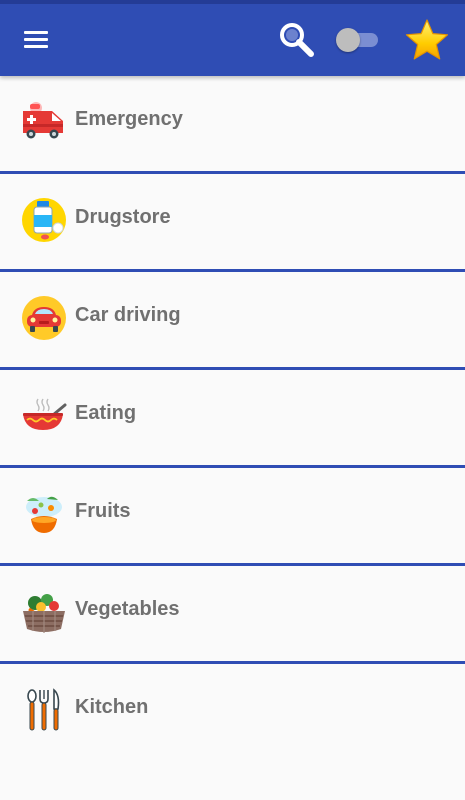  I want to click on app-bar, so click(232, 38).